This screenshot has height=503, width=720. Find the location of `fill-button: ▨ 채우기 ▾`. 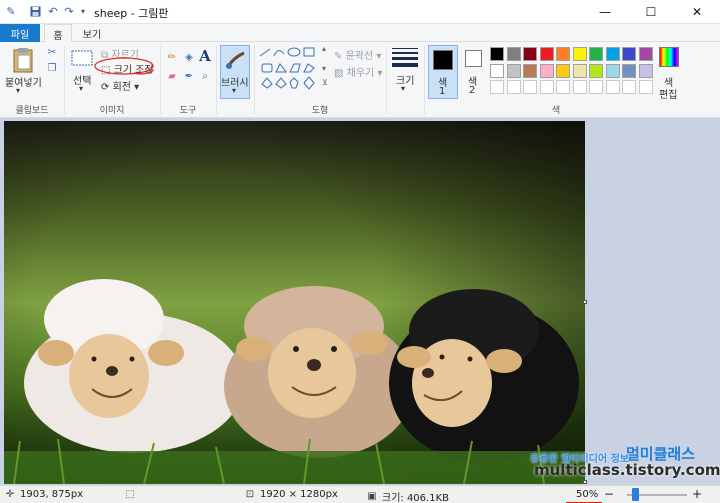

fill-button: ▨ 채우기 ▾ is located at coordinates (358, 71).